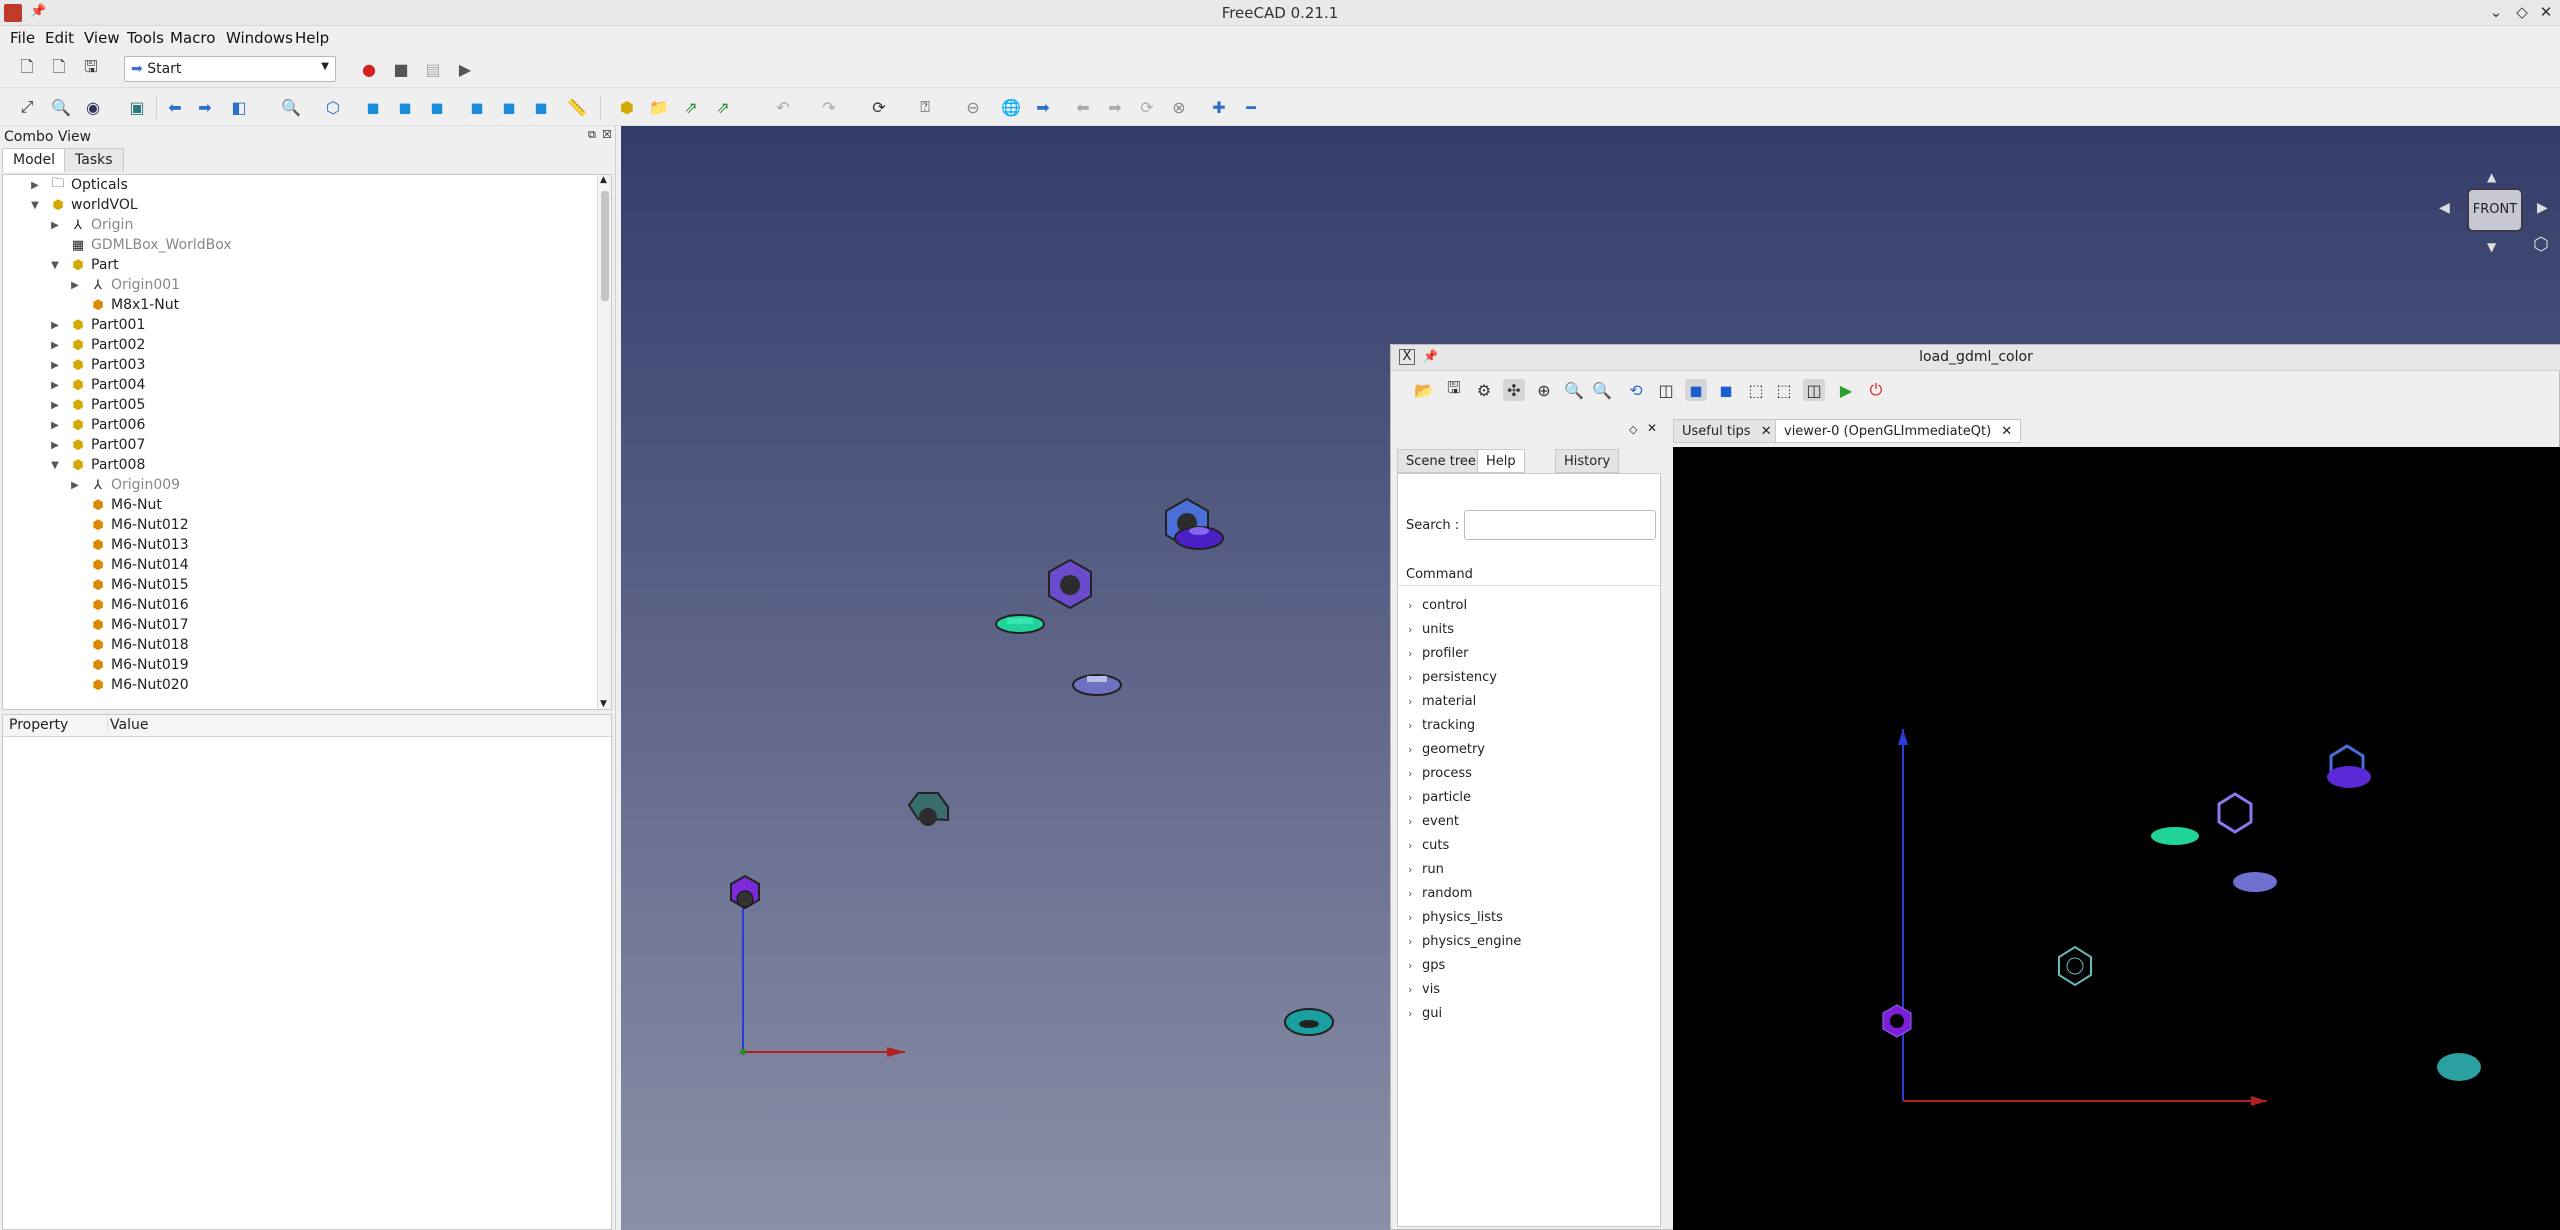 The image size is (2560, 1230). Describe the element at coordinates (61, 107) in the screenshot. I see `fit-selection-icon: 🔍` at that location.